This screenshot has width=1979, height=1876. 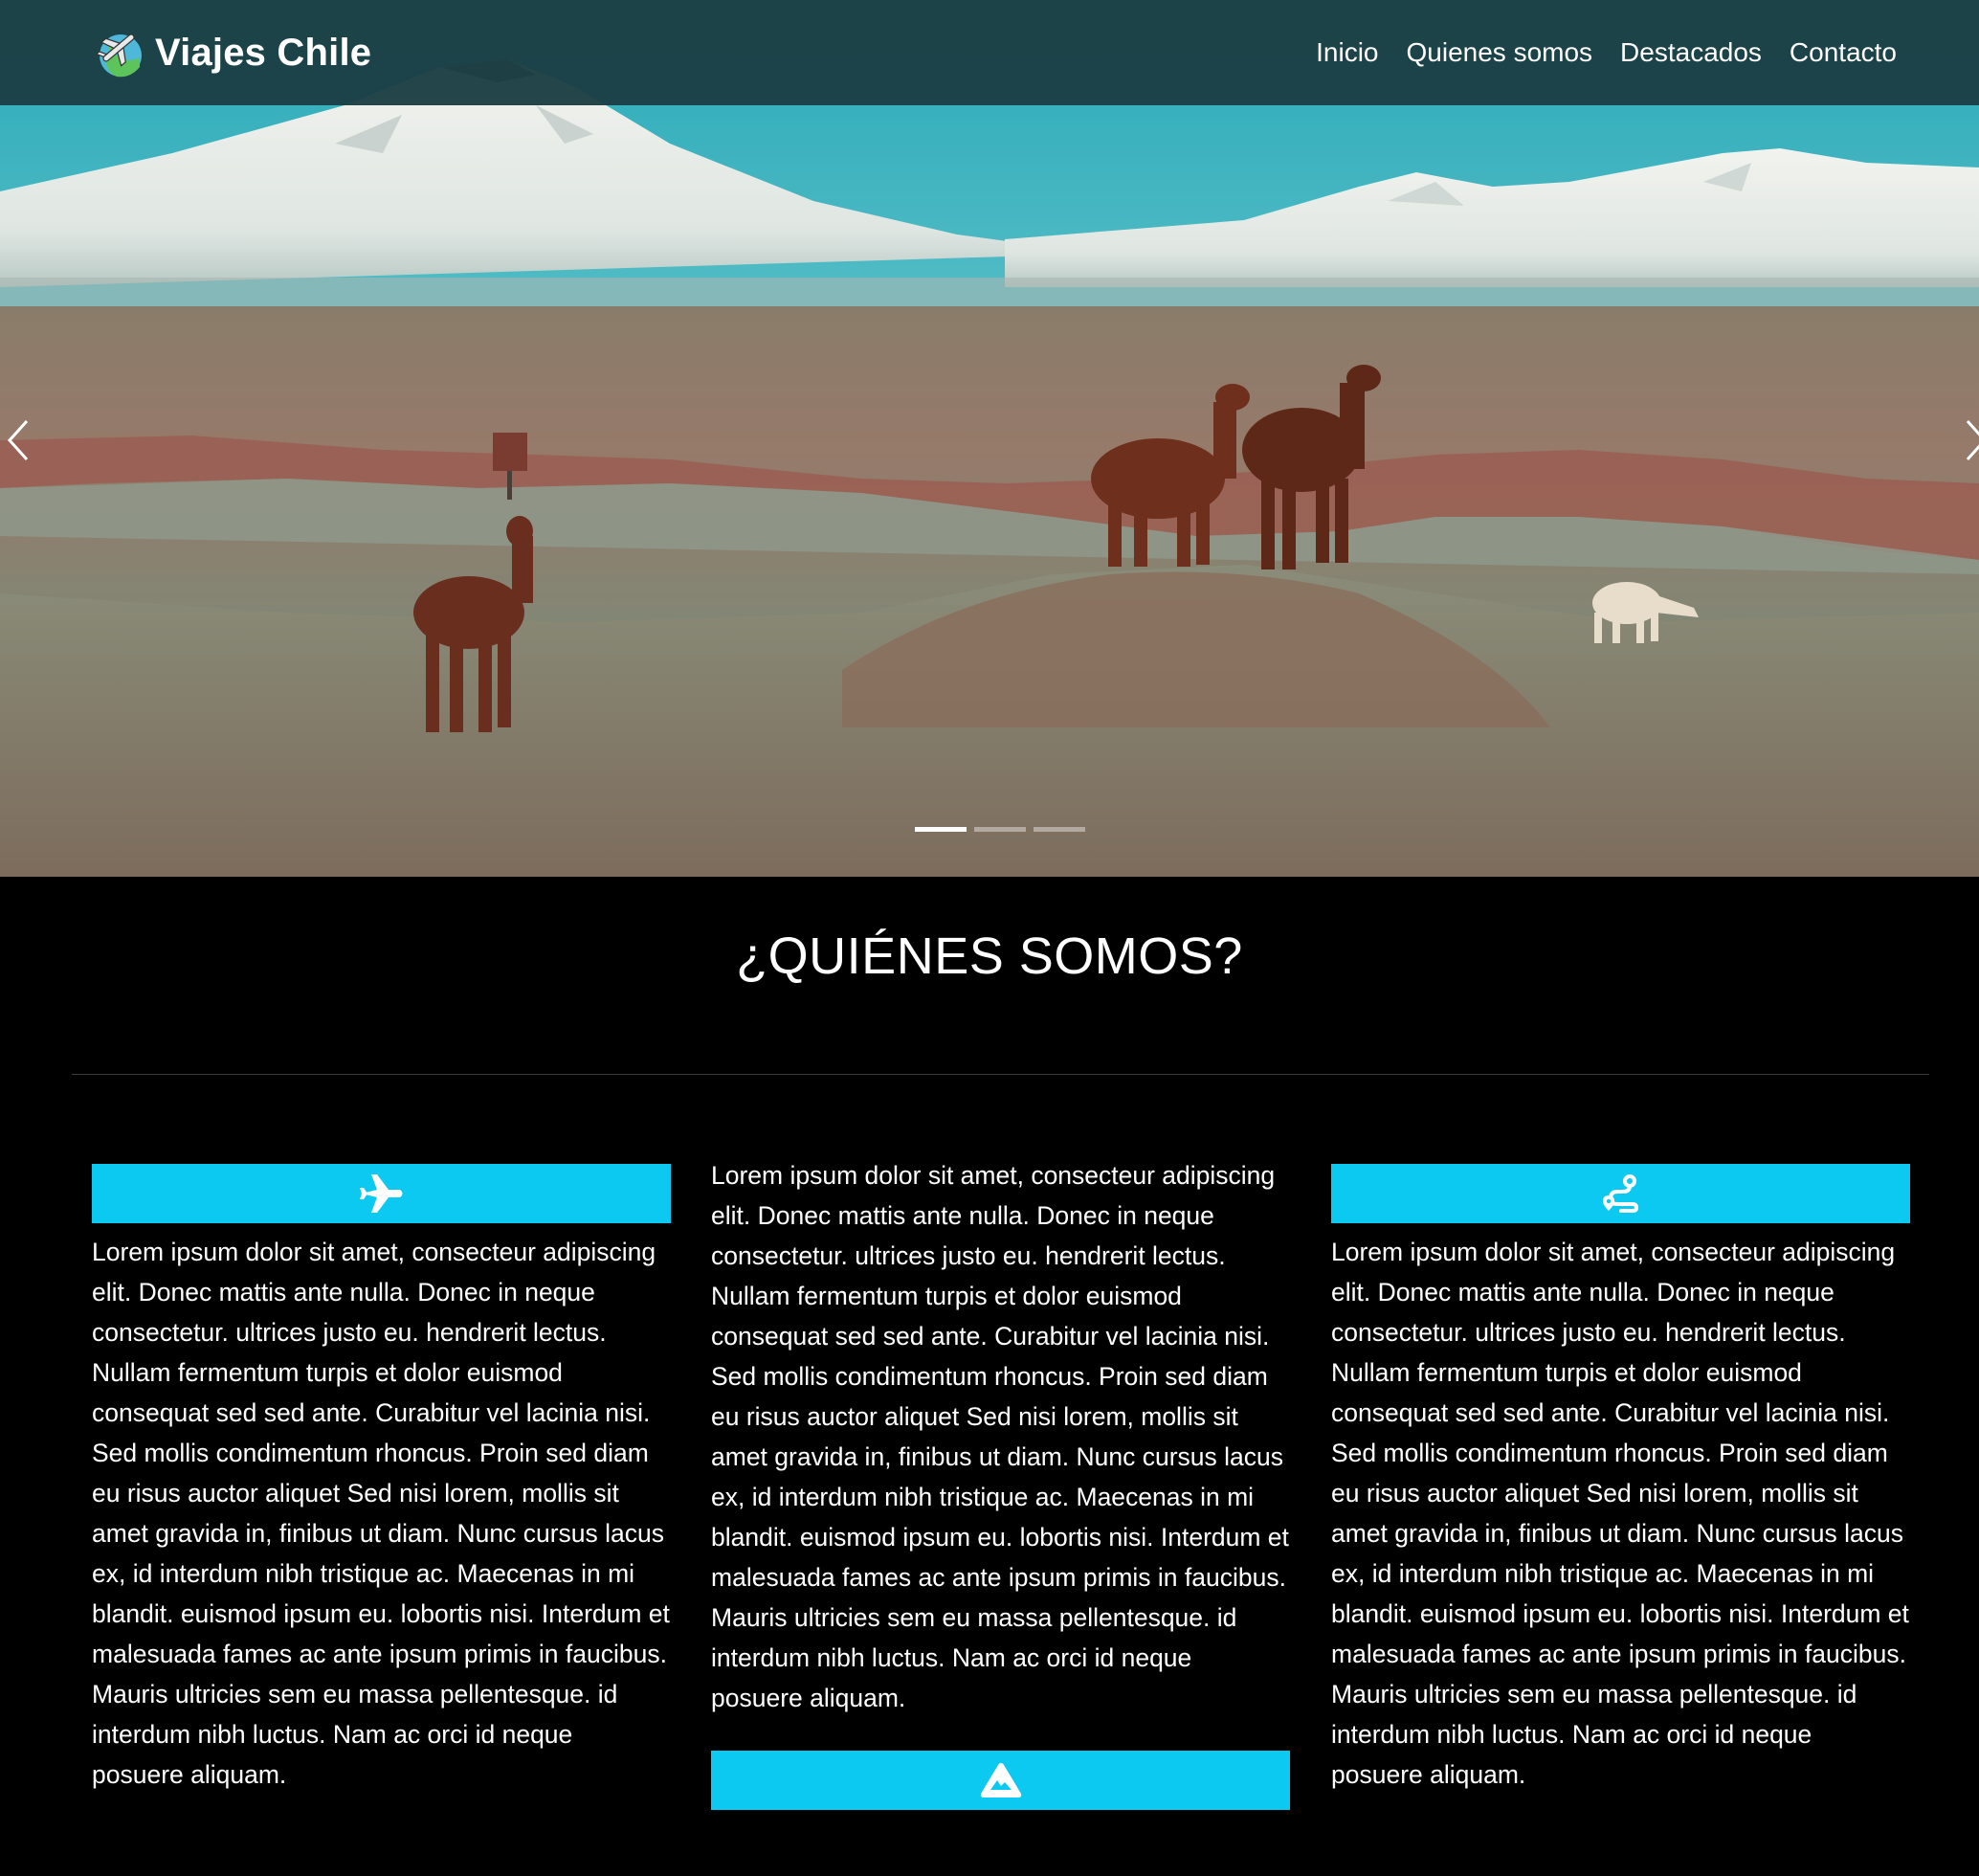 I want to click on carousel-prev-button, so click(x=23, y=440).